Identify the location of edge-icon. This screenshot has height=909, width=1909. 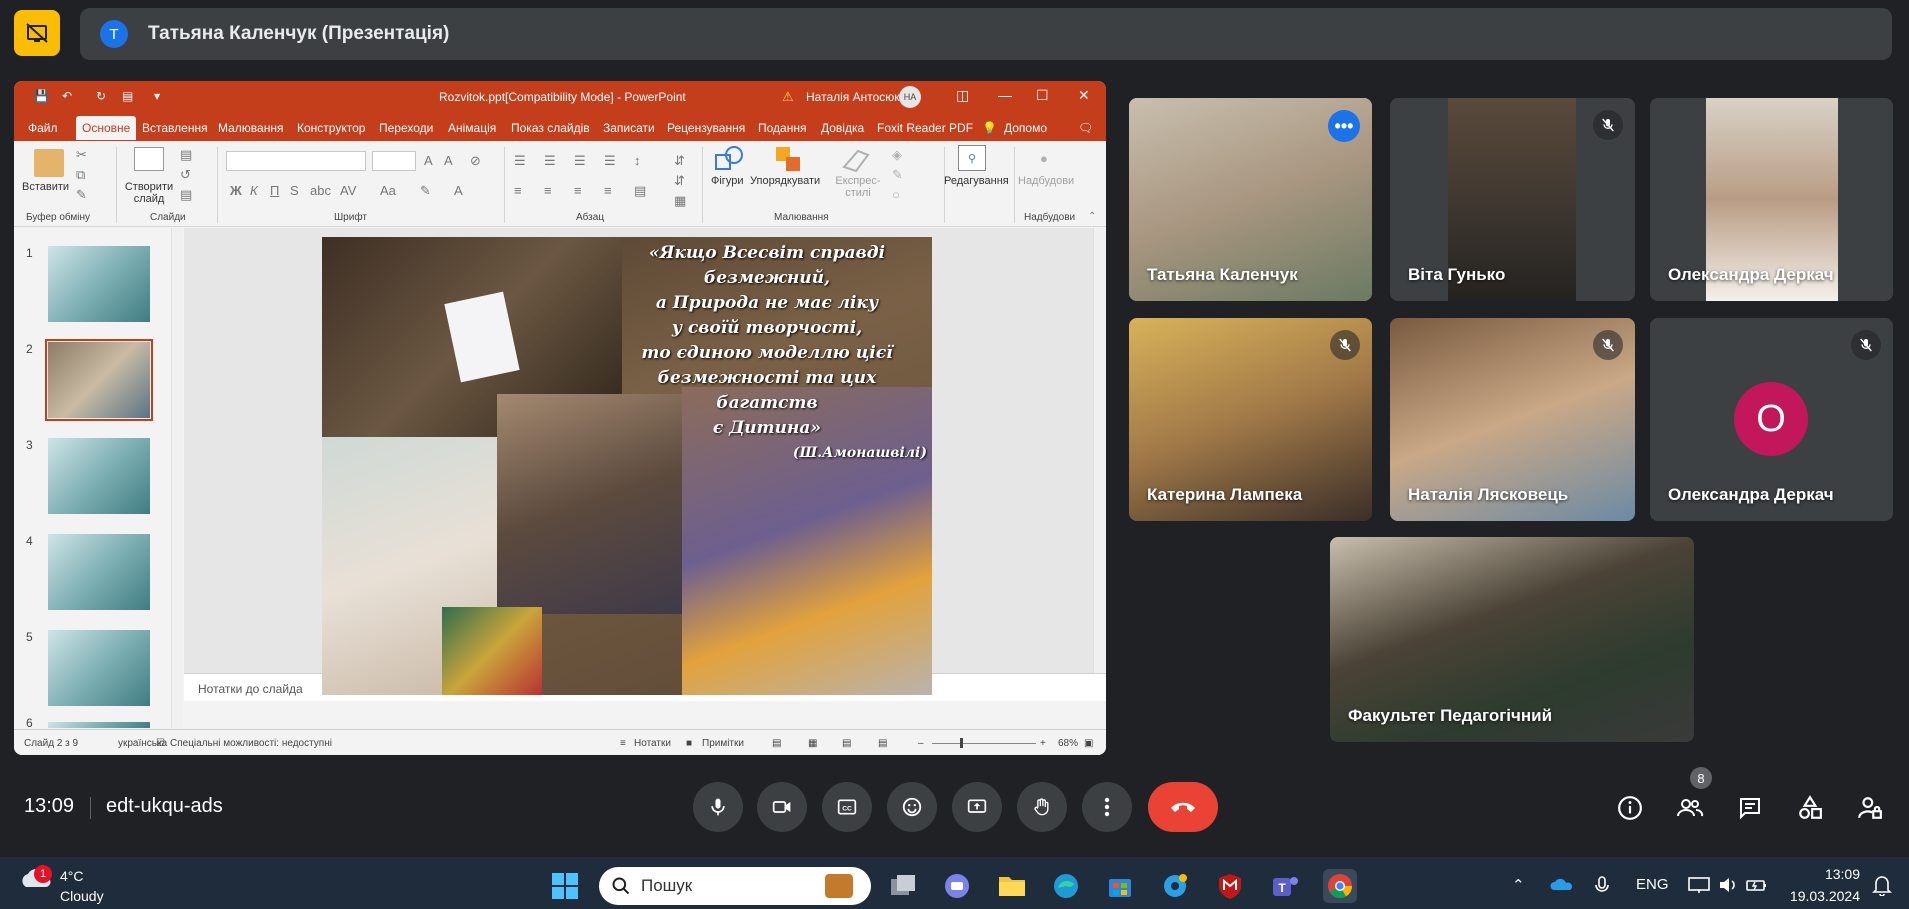
(1066, 886).